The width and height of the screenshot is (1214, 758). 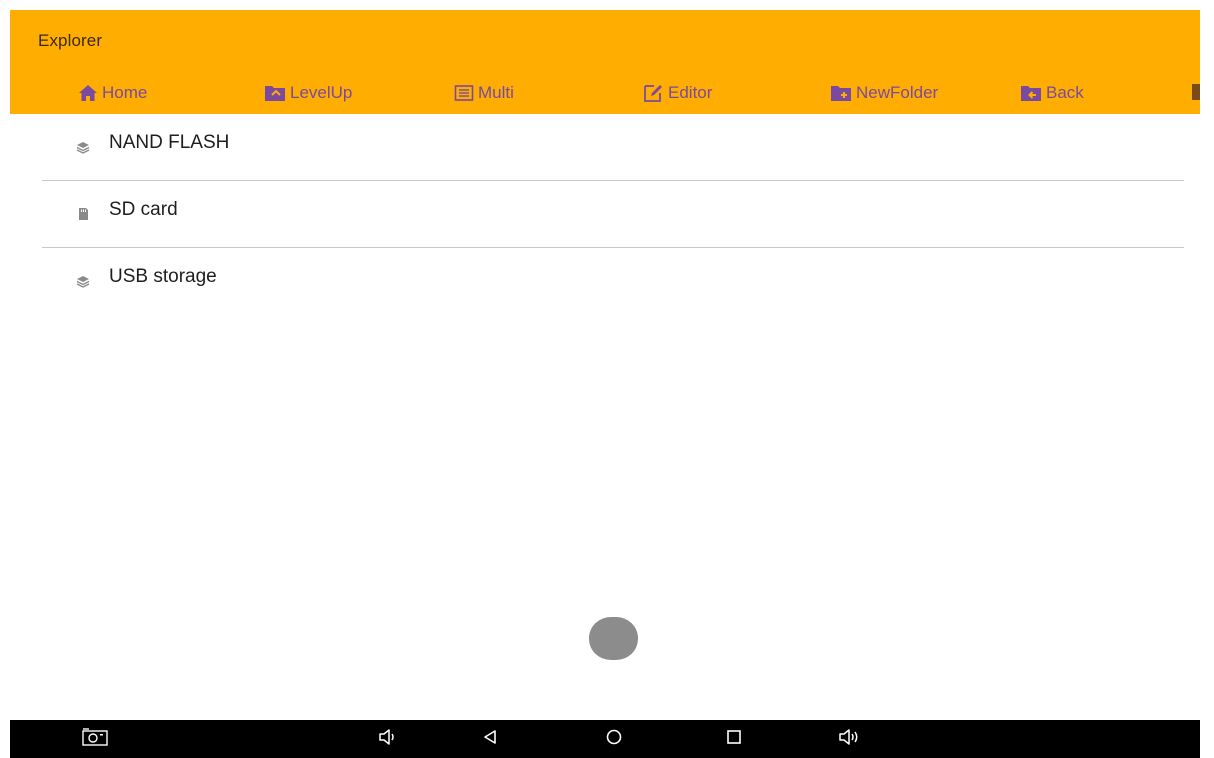 What do you see at coordinates (321, 92) in the screenshot?
I see `levelup-button-label: LevelUp` at bounding box center [321, 92].